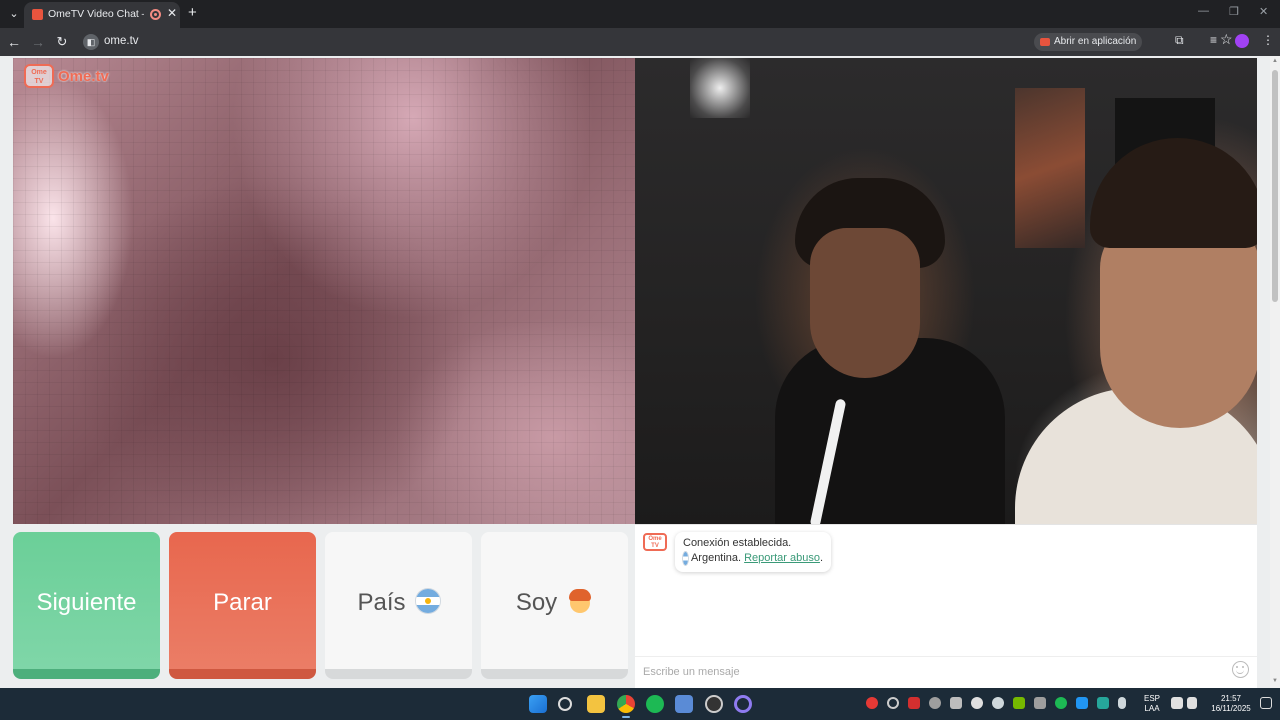 This screenshot has height=720, width=1280. Describe the element at coordinates (37, 14) in the screenshot. I see `tab-favicon` at that location.